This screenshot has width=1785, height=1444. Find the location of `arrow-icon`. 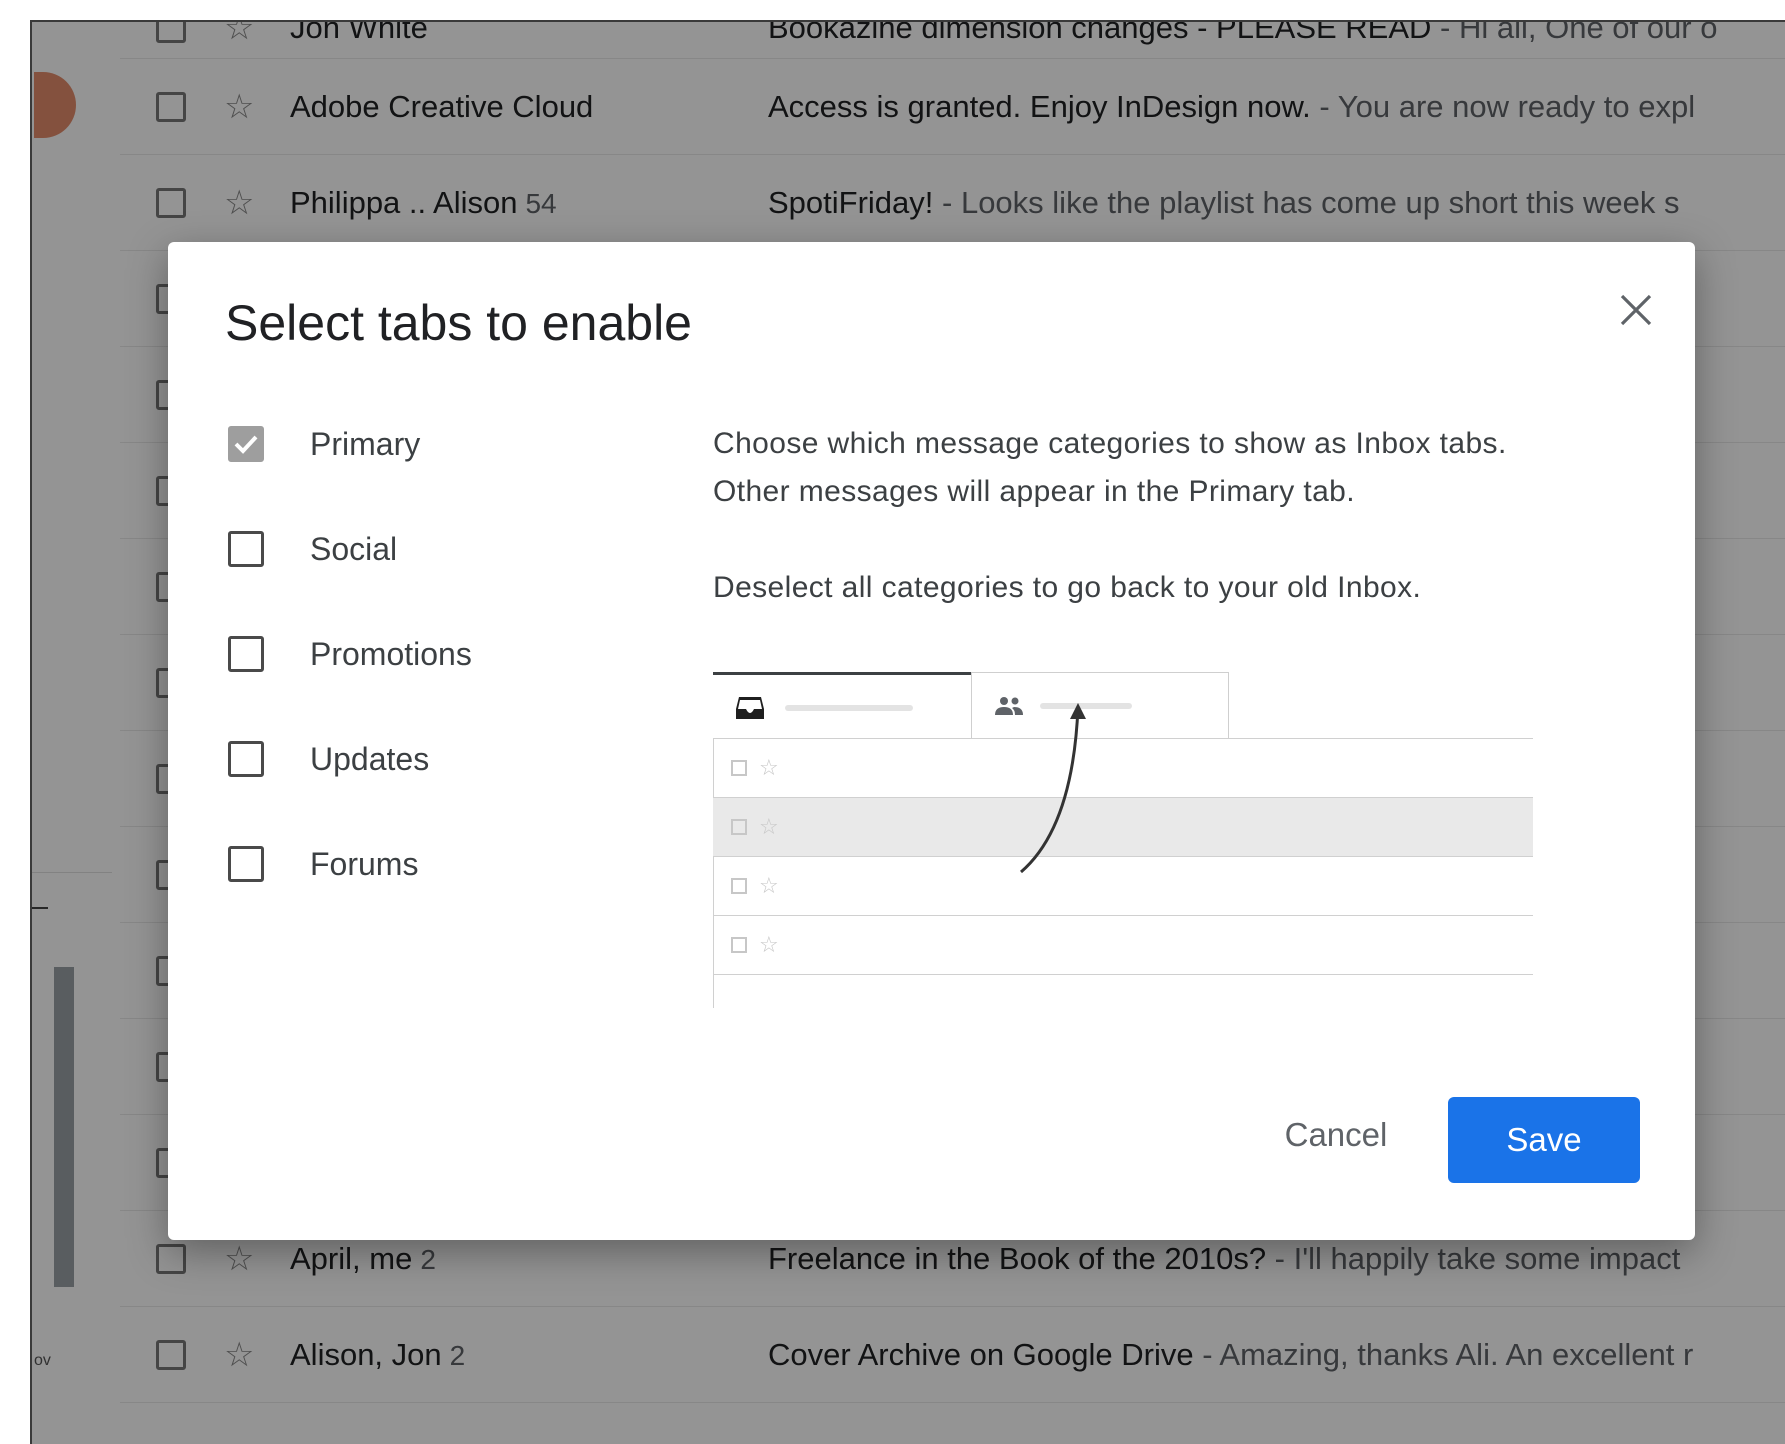

arrow-icon is located at coordinates (1053, 788).